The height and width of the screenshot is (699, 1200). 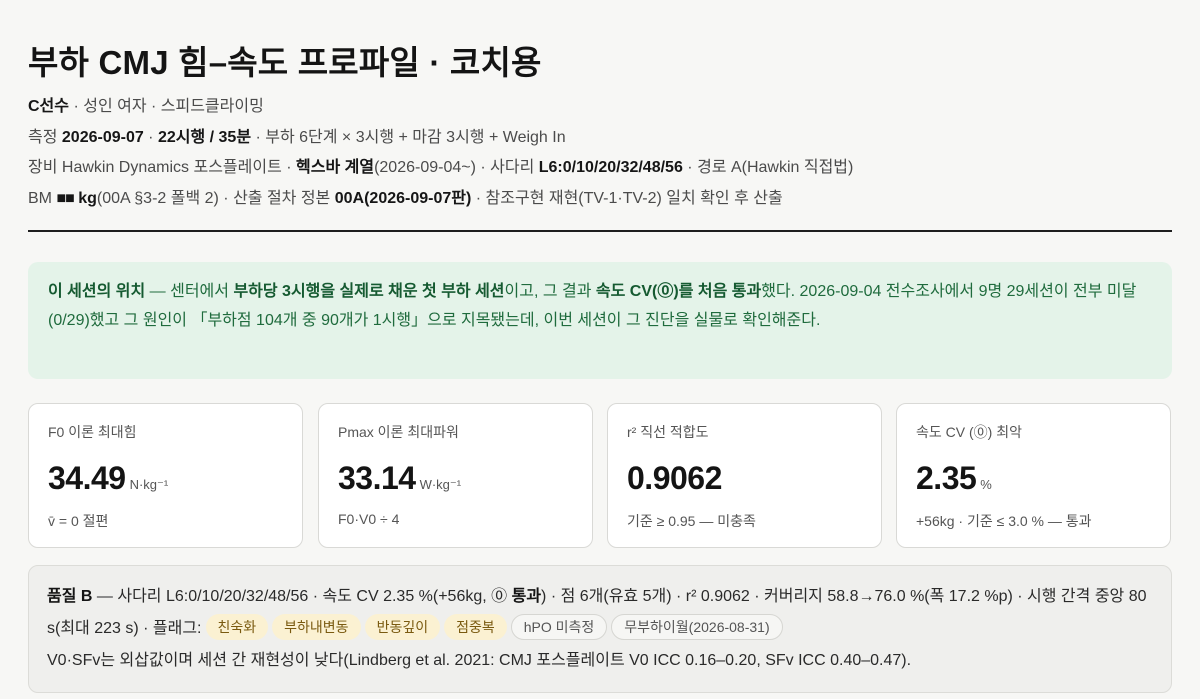 What do you see at coordinates (102, 137) in the screenshot?
I see `measure-date: 2026-09-07` at bounding box center [102, 137].